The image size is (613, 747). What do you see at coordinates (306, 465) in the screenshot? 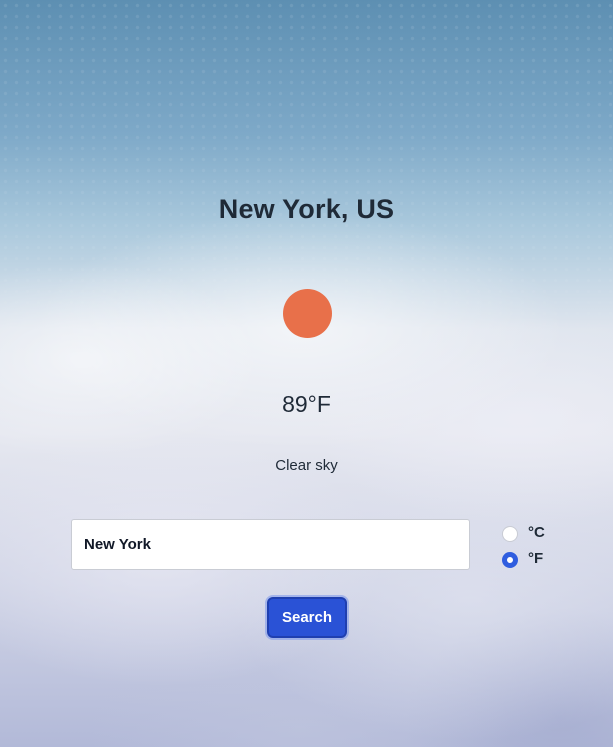
I see `weather-condition: Clear sky` at bounding box center [306, 465].